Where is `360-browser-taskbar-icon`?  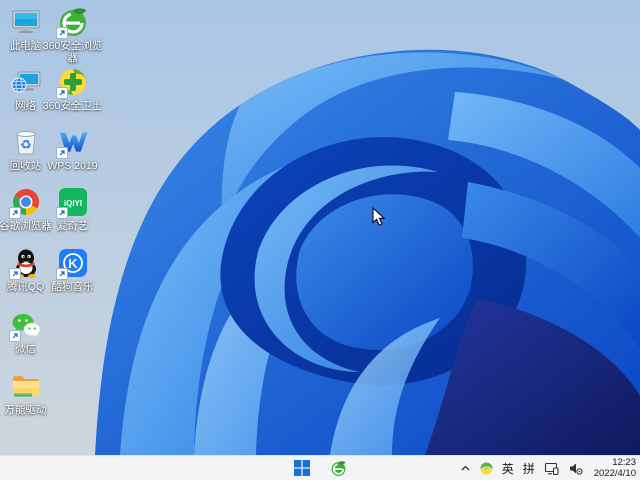 360-browser-taskbar-icon is located at coordinates (338, 468).